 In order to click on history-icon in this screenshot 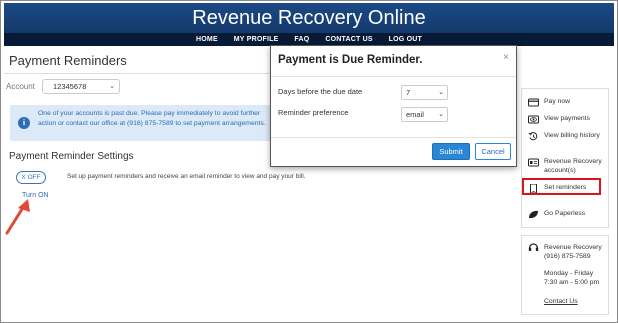, I will do `click(533, 136)`.